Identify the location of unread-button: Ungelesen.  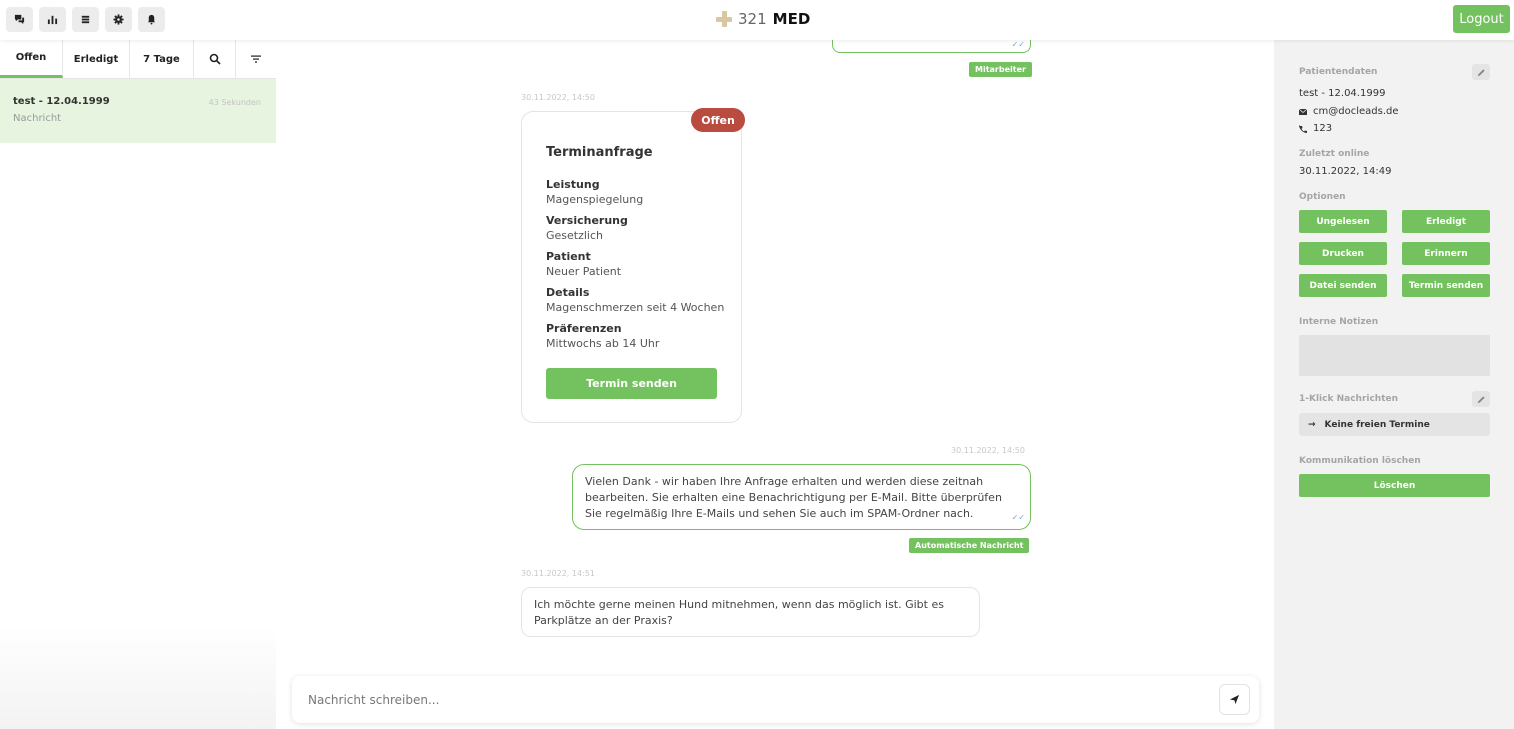
(1343, 221).